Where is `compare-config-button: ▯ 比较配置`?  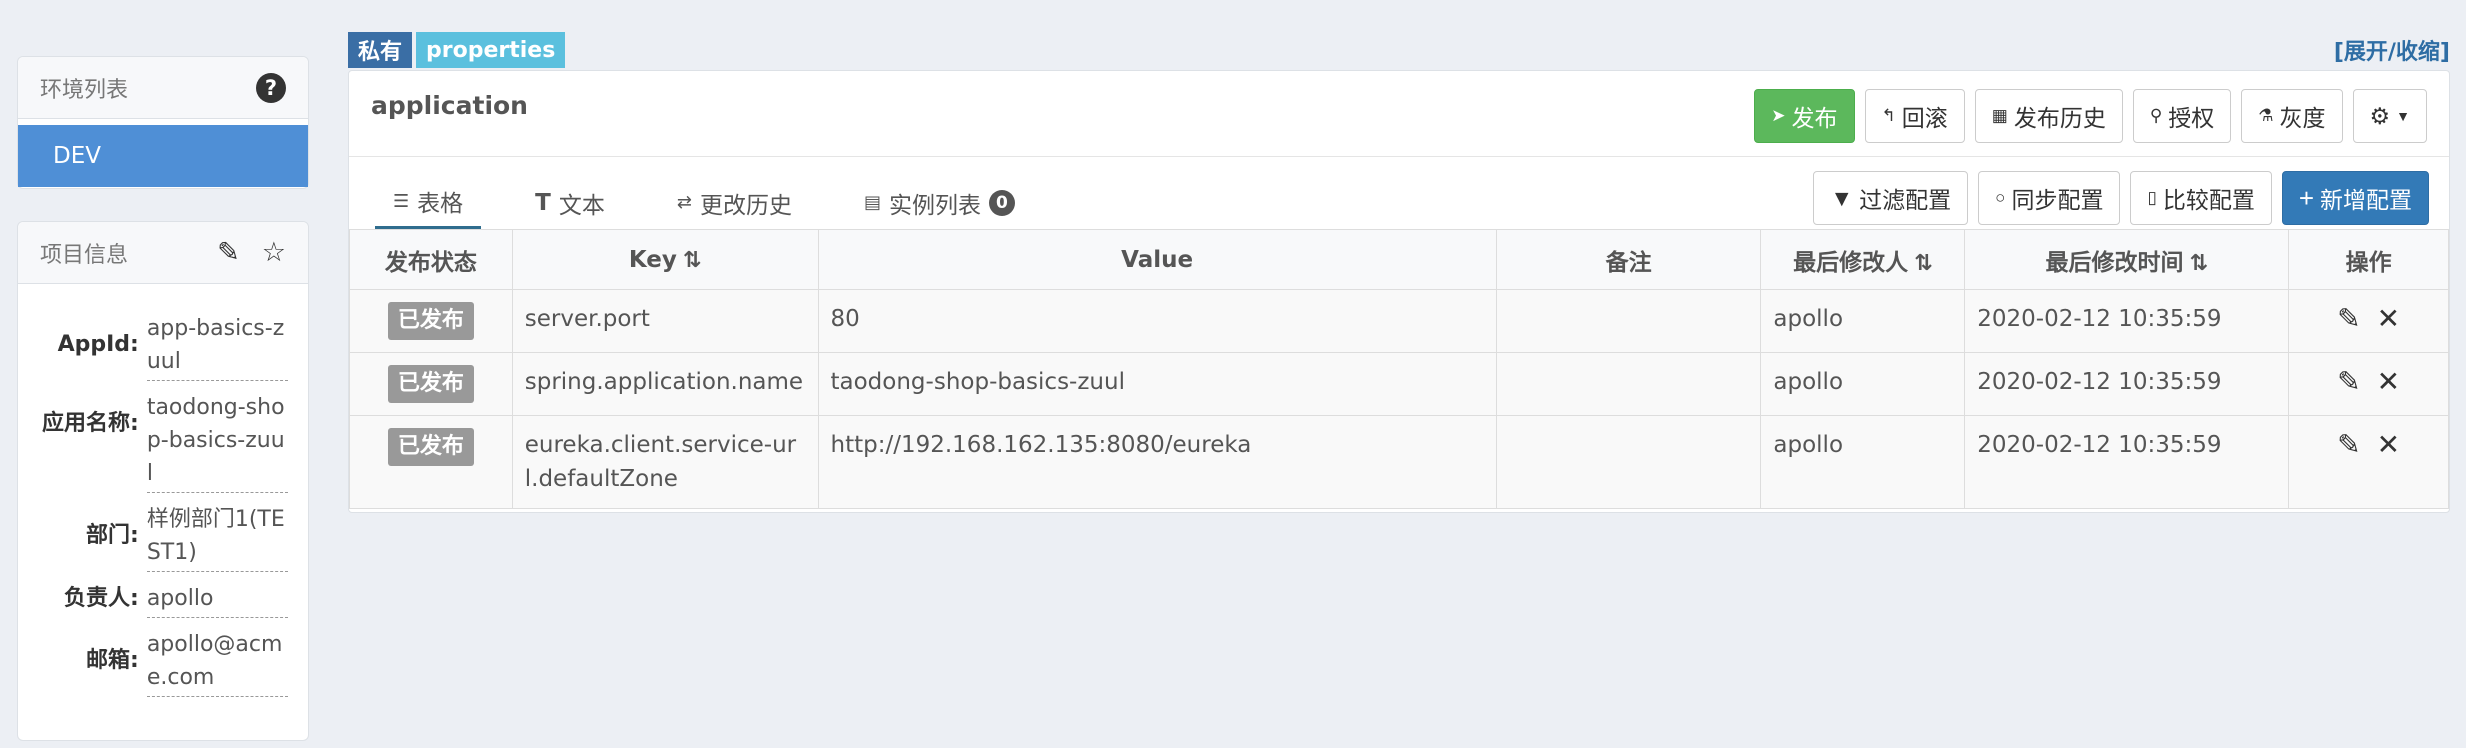 compare-config-button: ▯ 比较配置 is located at coordinates (2201, 198).